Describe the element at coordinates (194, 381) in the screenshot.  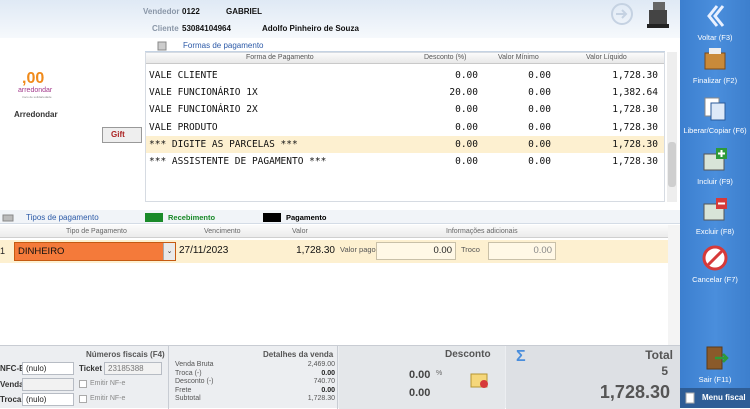
I see `detalhes-label: Desconto (-)` at that location.